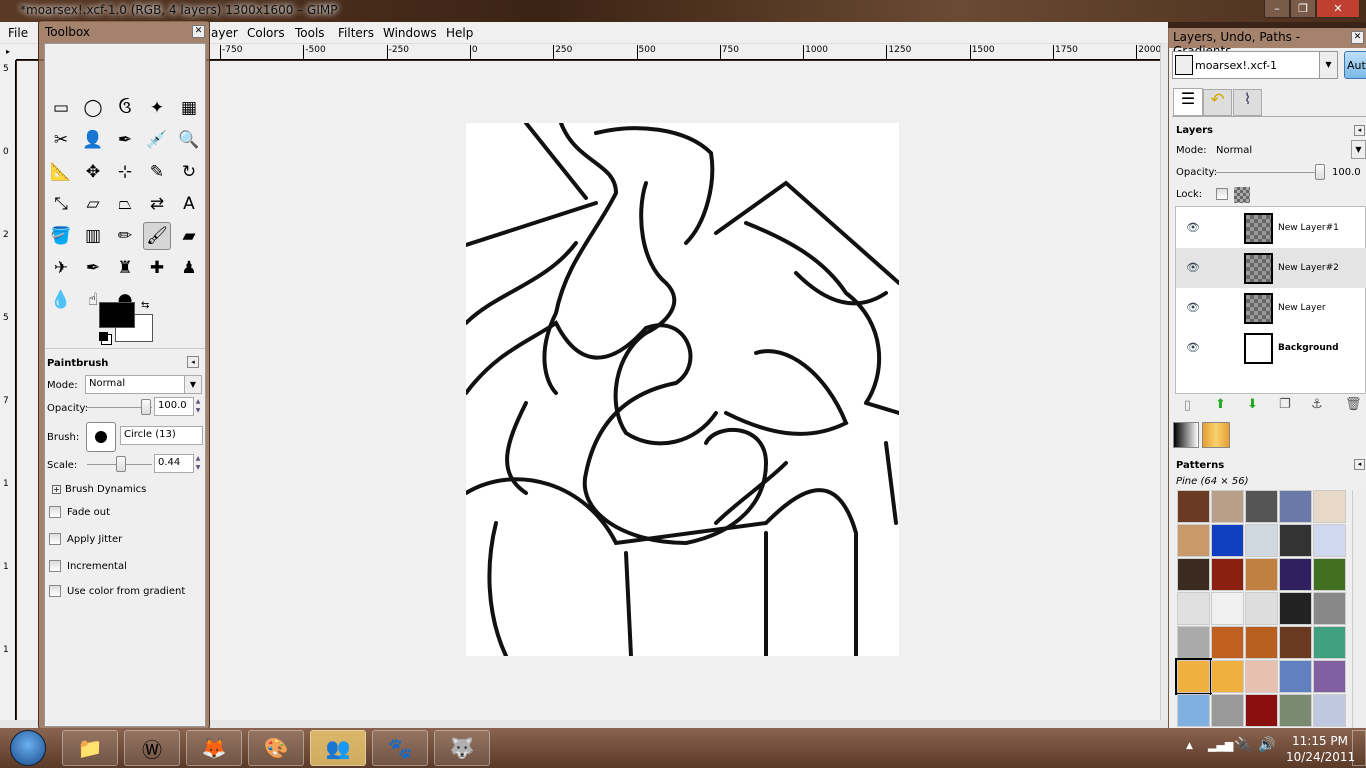  What do you see at coordinates (121, 464) in the screenshot?
I see `scale-slider-handle` at bounding box center [121, 464].